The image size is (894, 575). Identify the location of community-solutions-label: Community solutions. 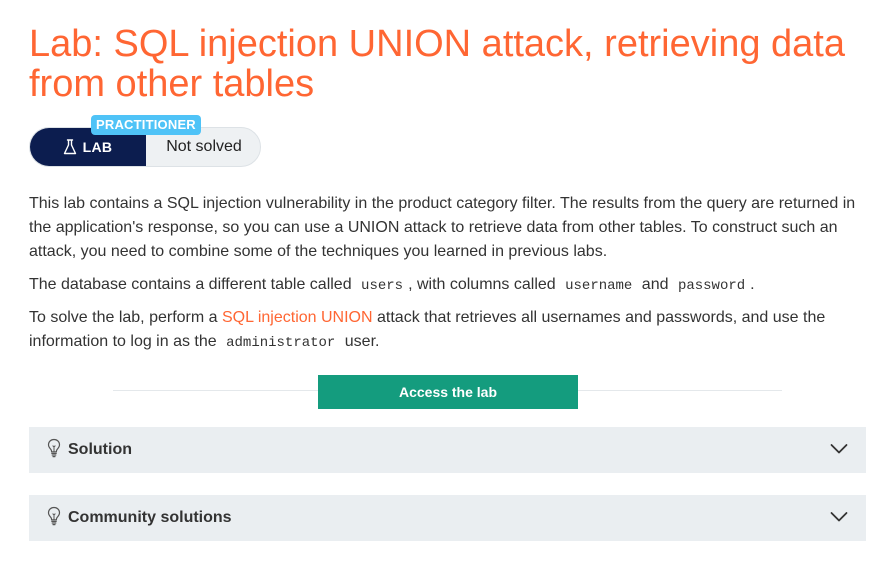
(150, 517).